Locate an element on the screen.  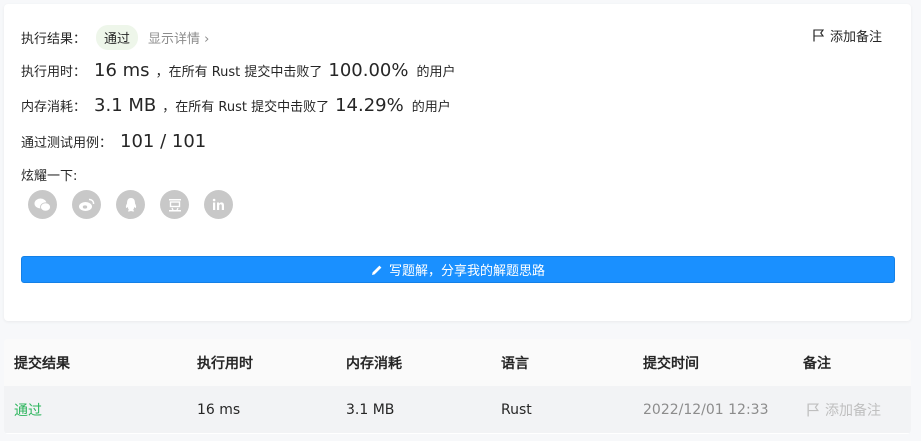
row-runtime: 16 ms is located at coordinates (219, 409).